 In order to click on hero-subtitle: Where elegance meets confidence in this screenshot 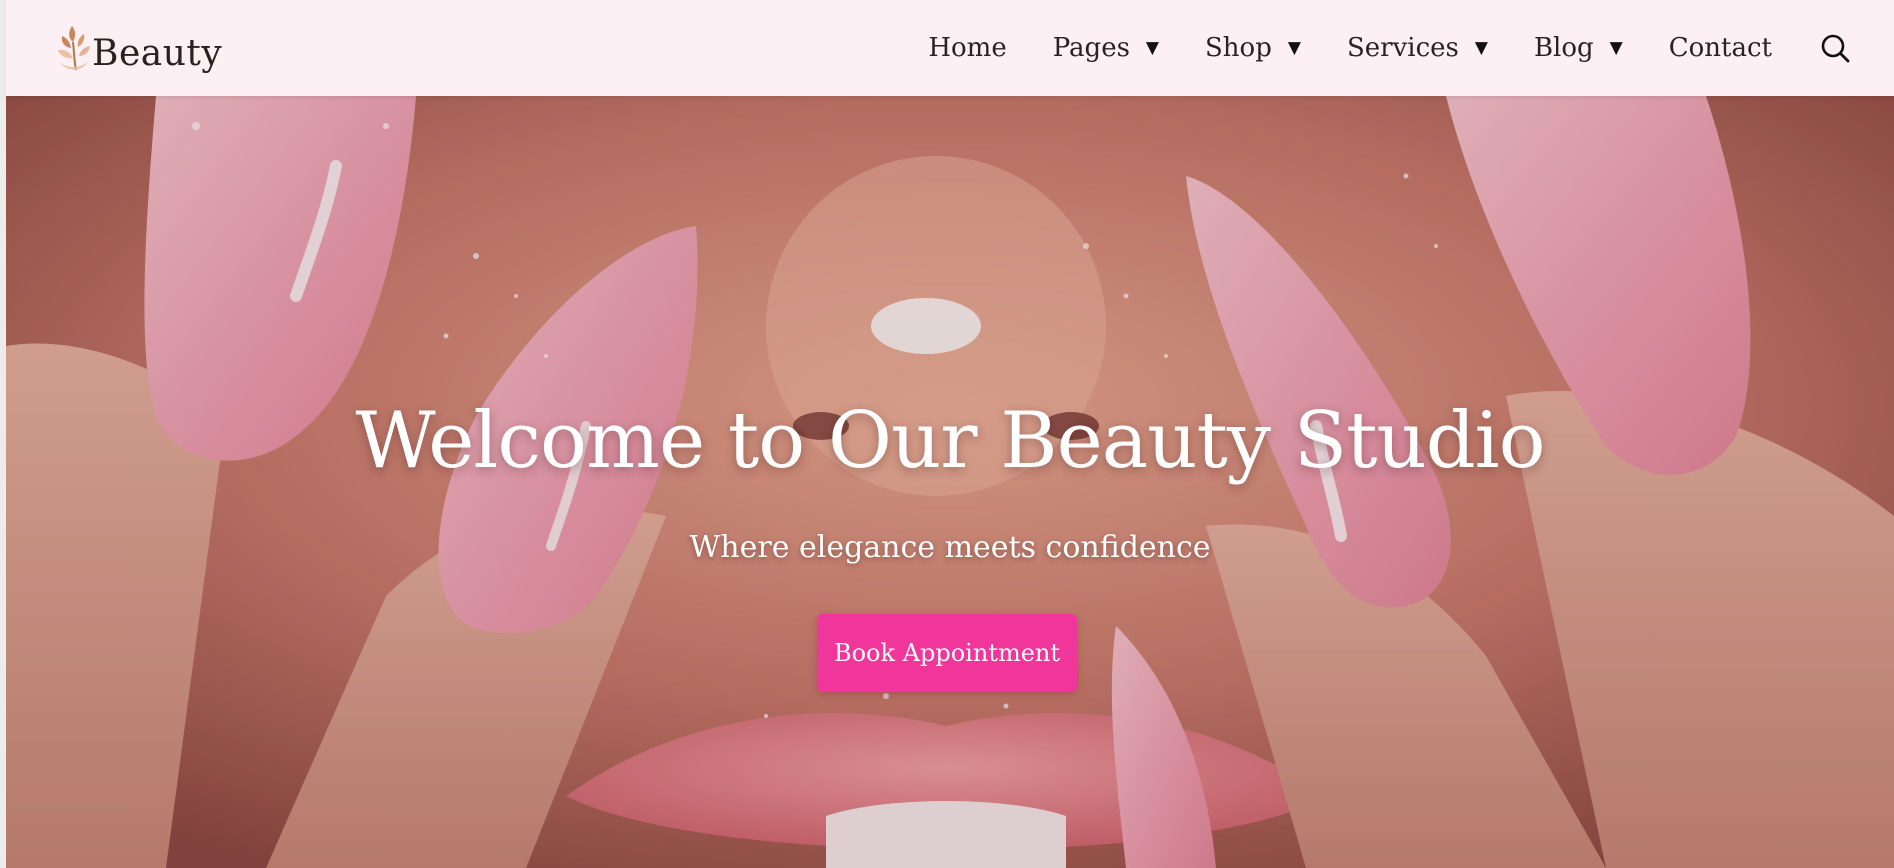, I will do `click(950, 547)`.